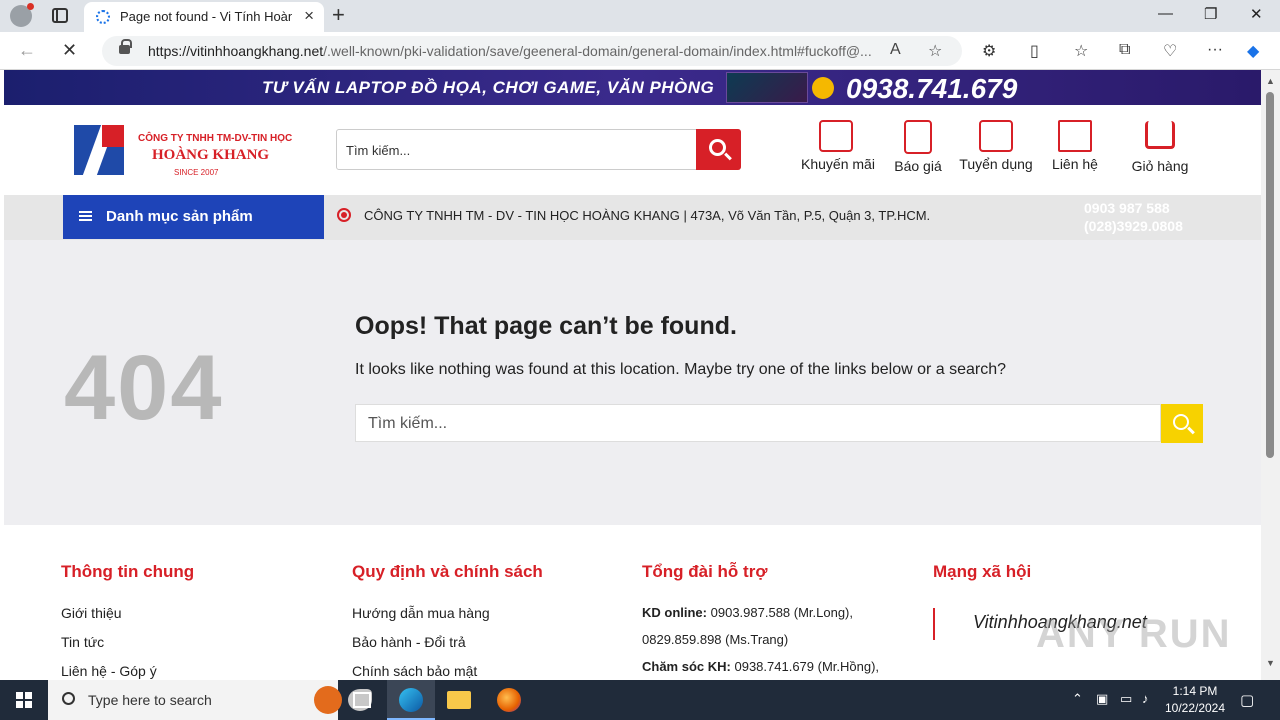  Describe the element at coordinates (309, 16) in the screenshot. I see `tab-close-icon: ×` at that location.